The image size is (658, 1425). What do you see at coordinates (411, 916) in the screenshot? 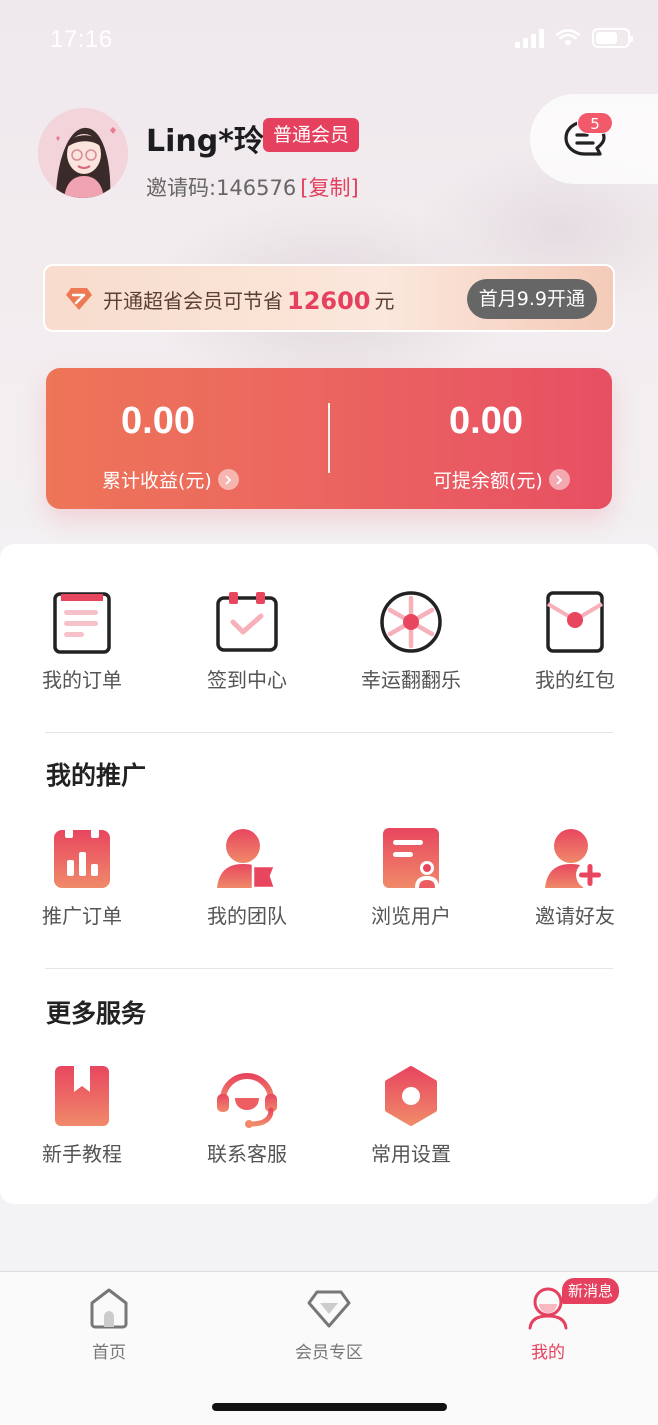
I see `promotion-item-label: 浏览用户` at bounding box center [411, 916].